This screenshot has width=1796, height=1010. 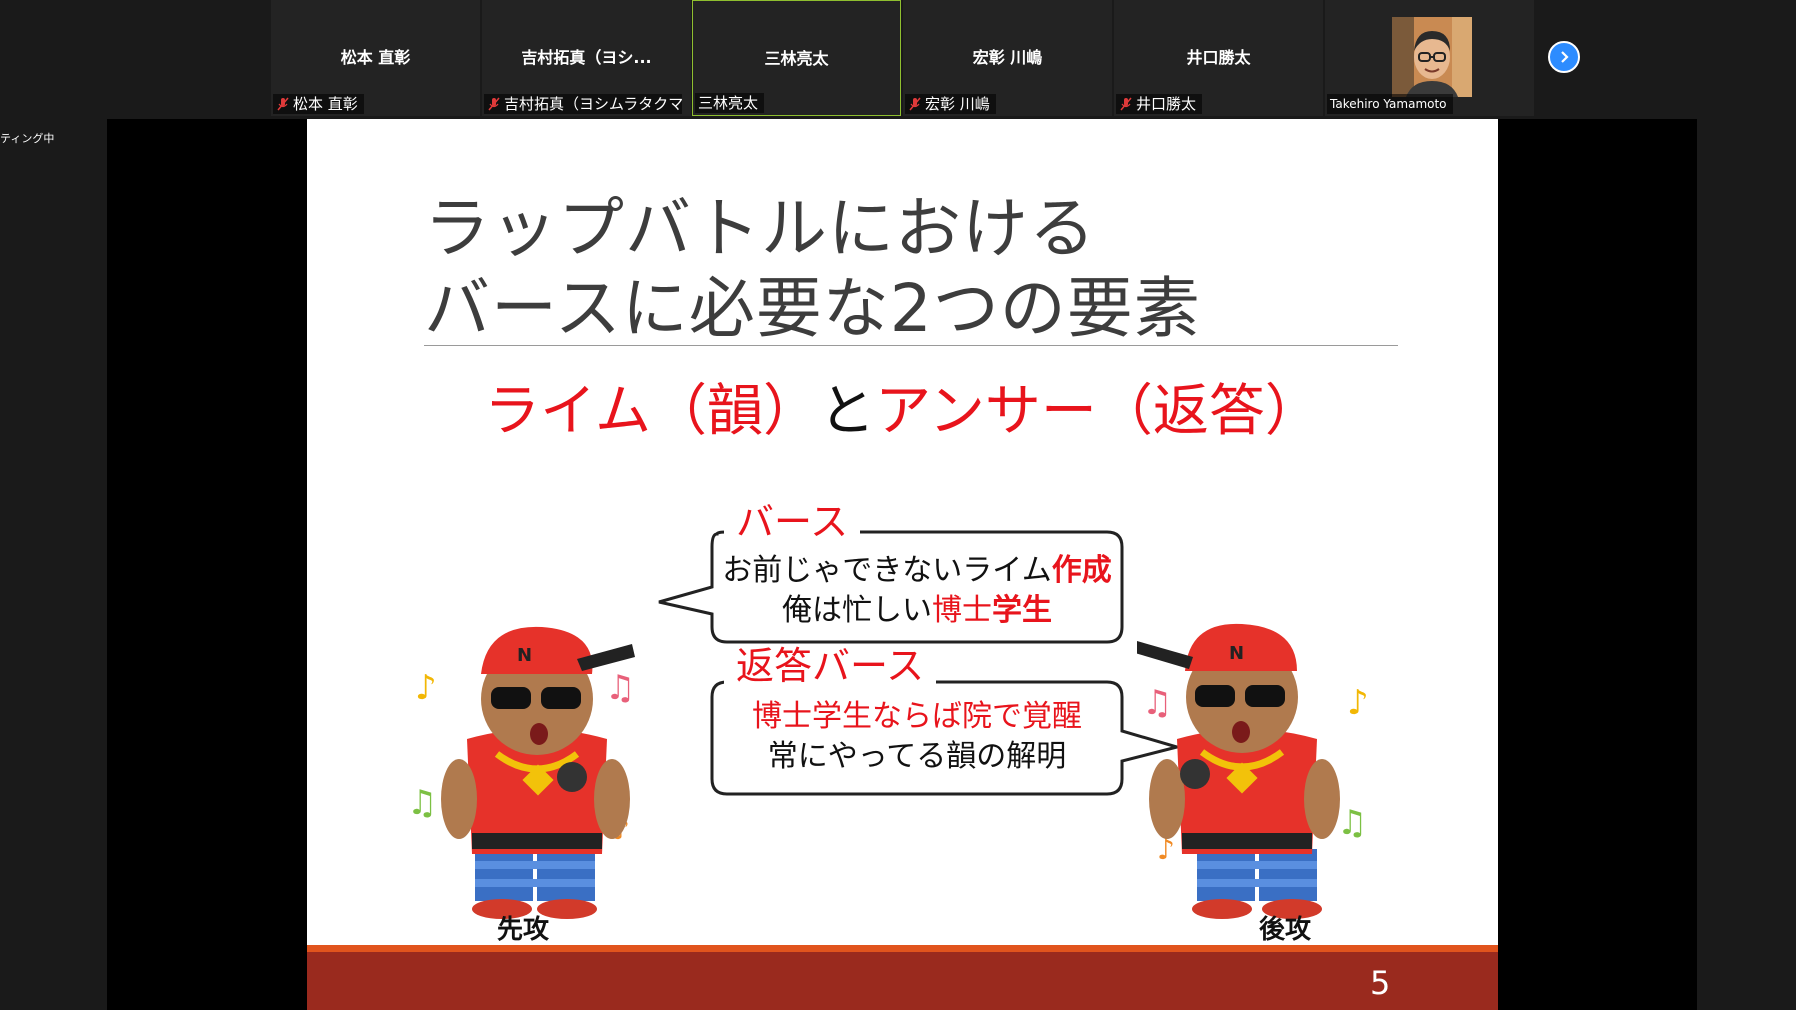 What do you see at coordinates (917, 737) in the screenshot?
I see `answer-text: 博士学生ならば院で覚醒 常にやってる韻の解明` at bounding box center [917, 737].